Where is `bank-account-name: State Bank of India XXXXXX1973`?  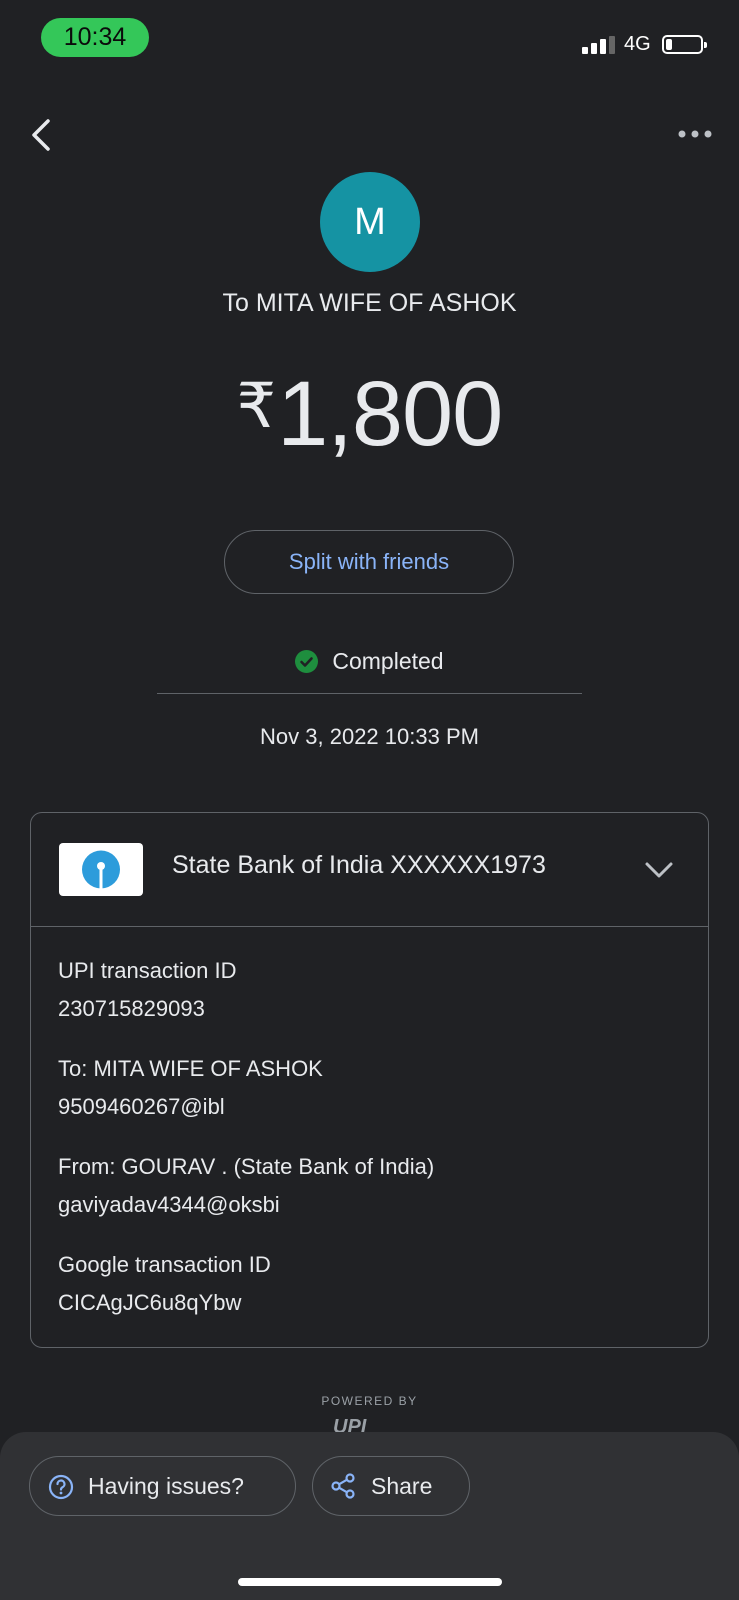 bank-account-name: State Bank of India XXXXXX1973 is located at coordinates (359, 865).